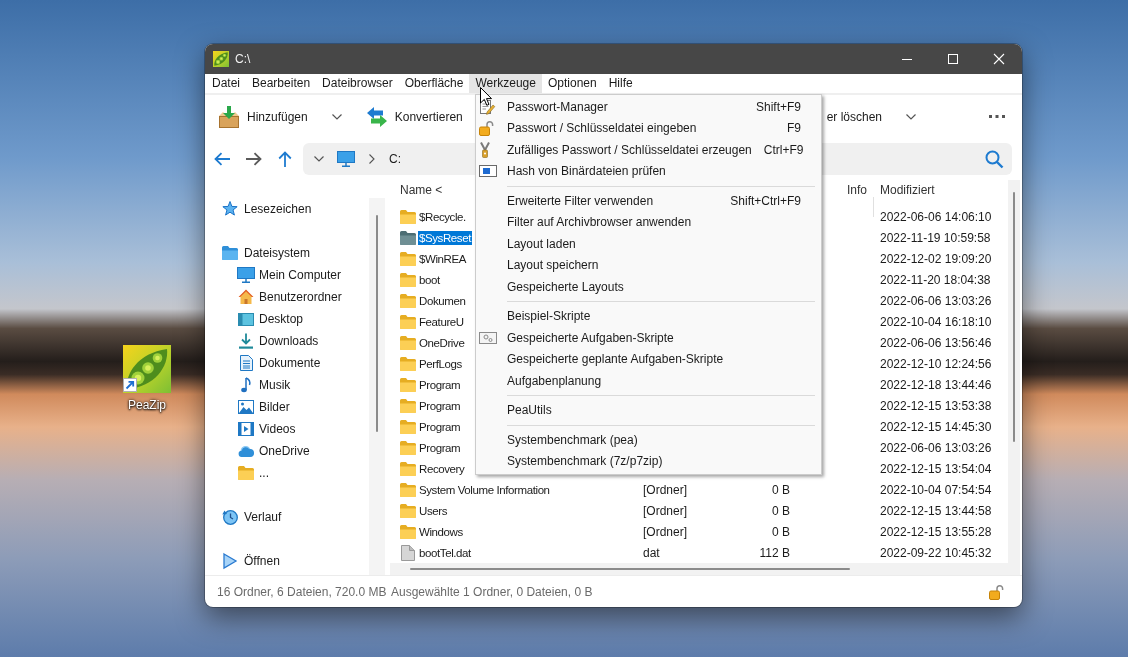 This screenshot has height=657, width=1128. I want to click on chevron-right-icon, so click(372, 159).